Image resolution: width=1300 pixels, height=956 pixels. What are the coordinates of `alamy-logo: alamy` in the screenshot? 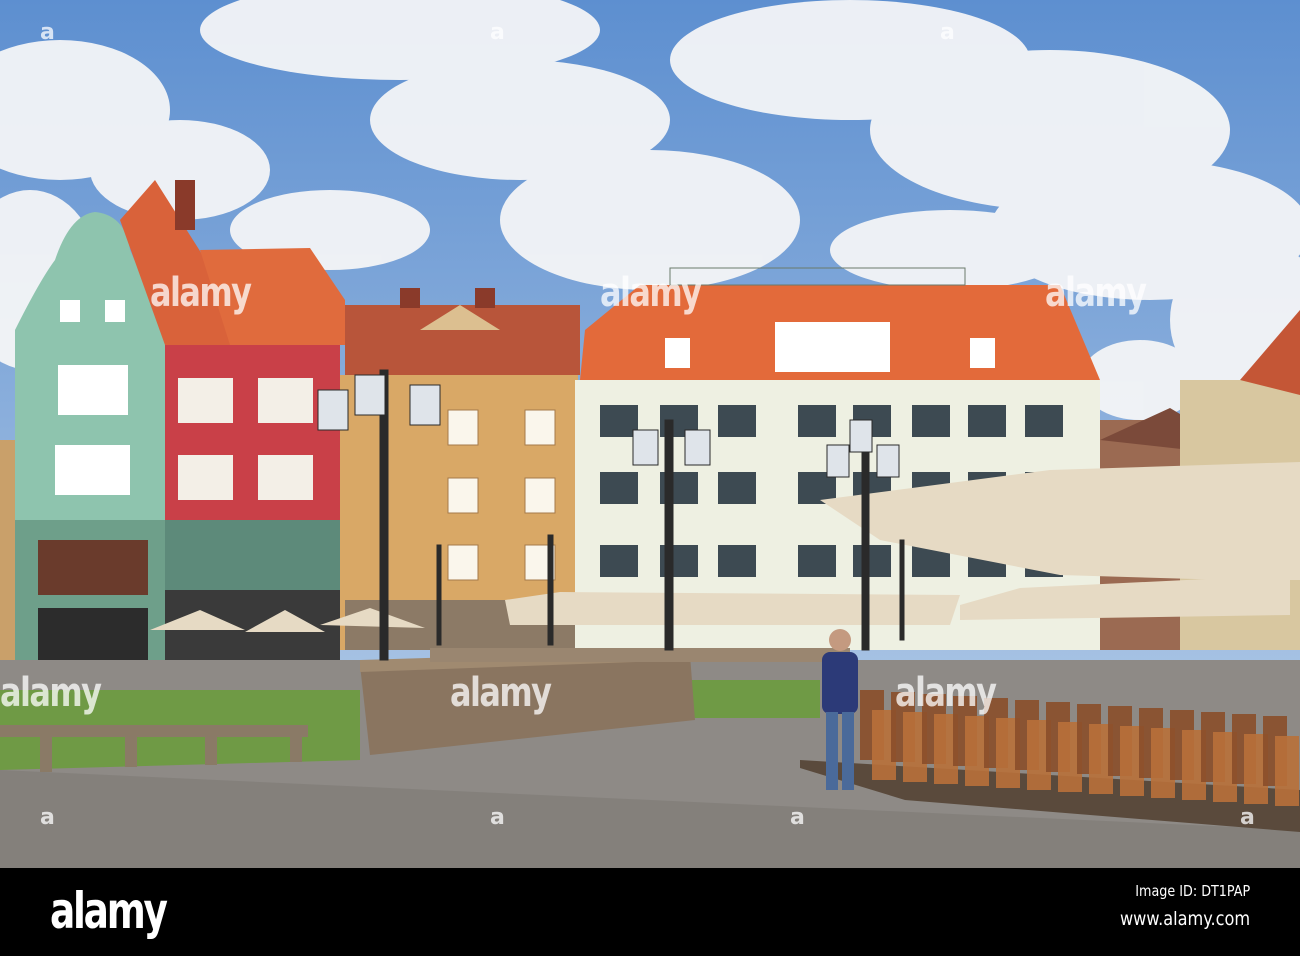 It's located at (109, 911).